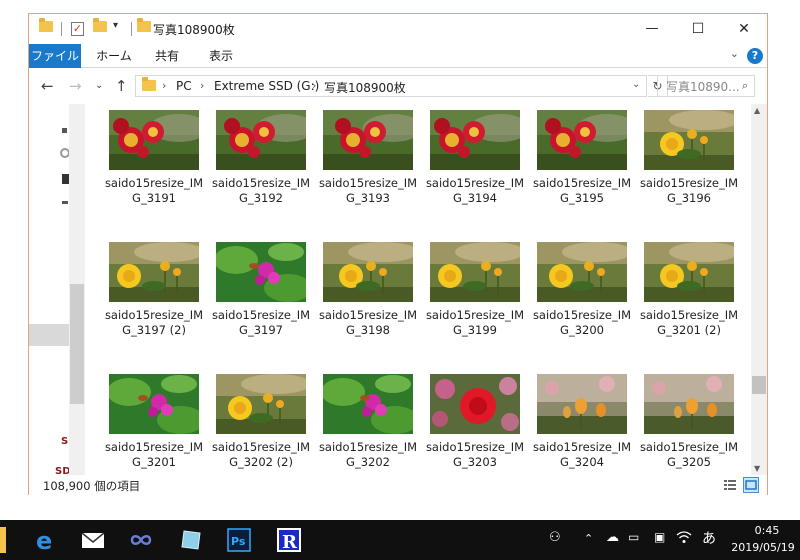 This screenshot has height=560, width=800. What do you see at coordinates (767, 530) in the screenshot?
I see `clock-time: 0:45` at bounding box center [767, 530].